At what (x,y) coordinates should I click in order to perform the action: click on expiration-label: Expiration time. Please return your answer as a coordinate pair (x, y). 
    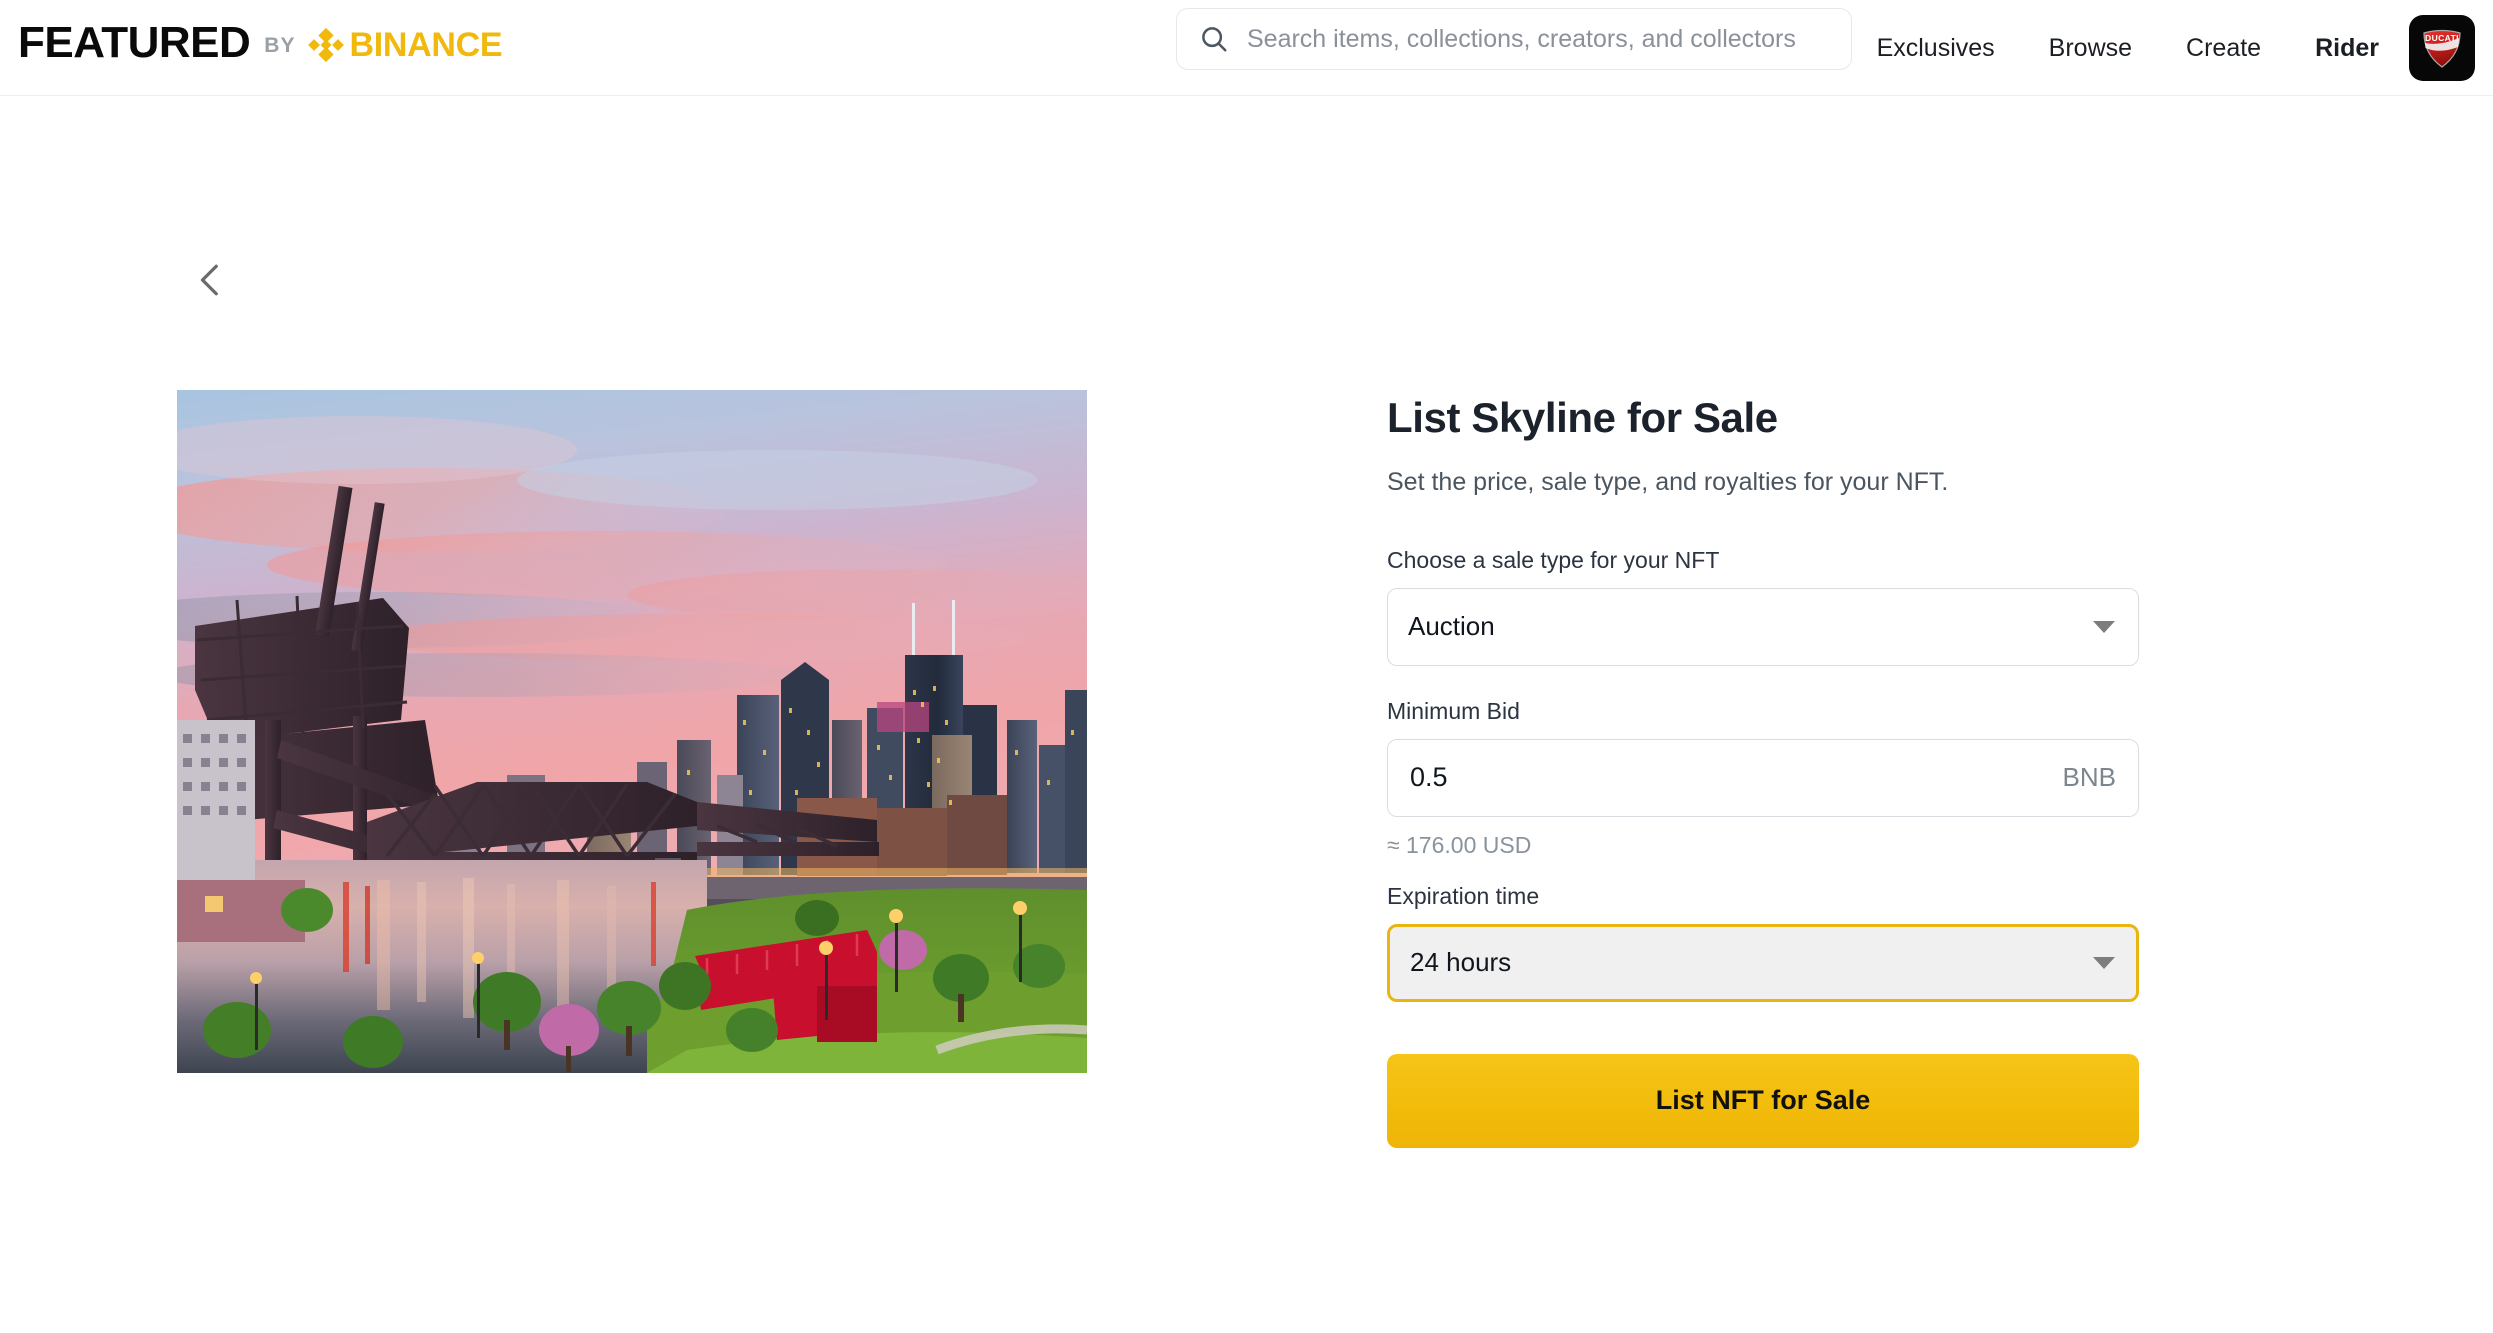
    Looking at the image, I should click on (1463, 895).